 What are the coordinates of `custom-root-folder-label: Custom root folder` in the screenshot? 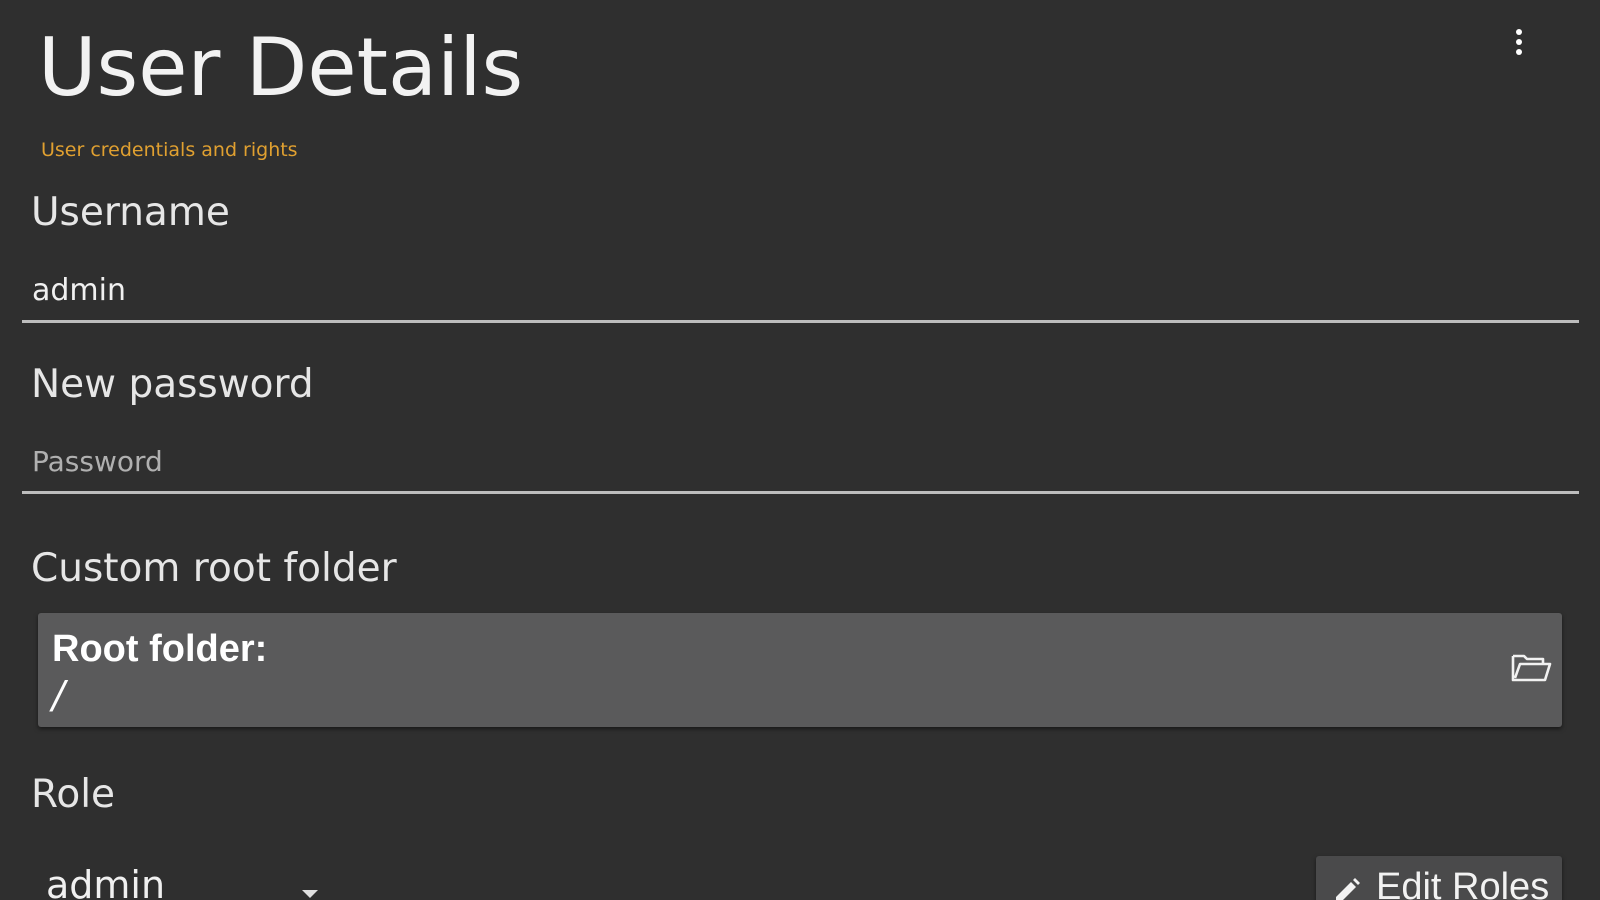 It's located at (214, 568).